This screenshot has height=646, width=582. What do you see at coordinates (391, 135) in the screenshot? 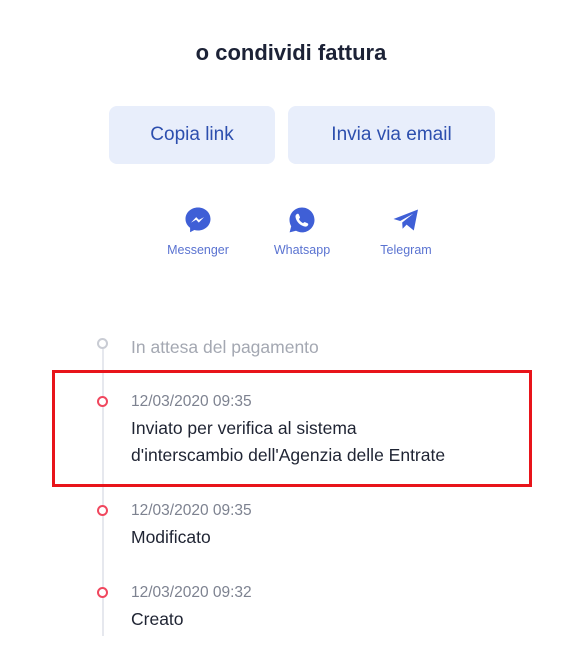
I see `send-email-button: Invia via email` at bounding box center [391, 135].